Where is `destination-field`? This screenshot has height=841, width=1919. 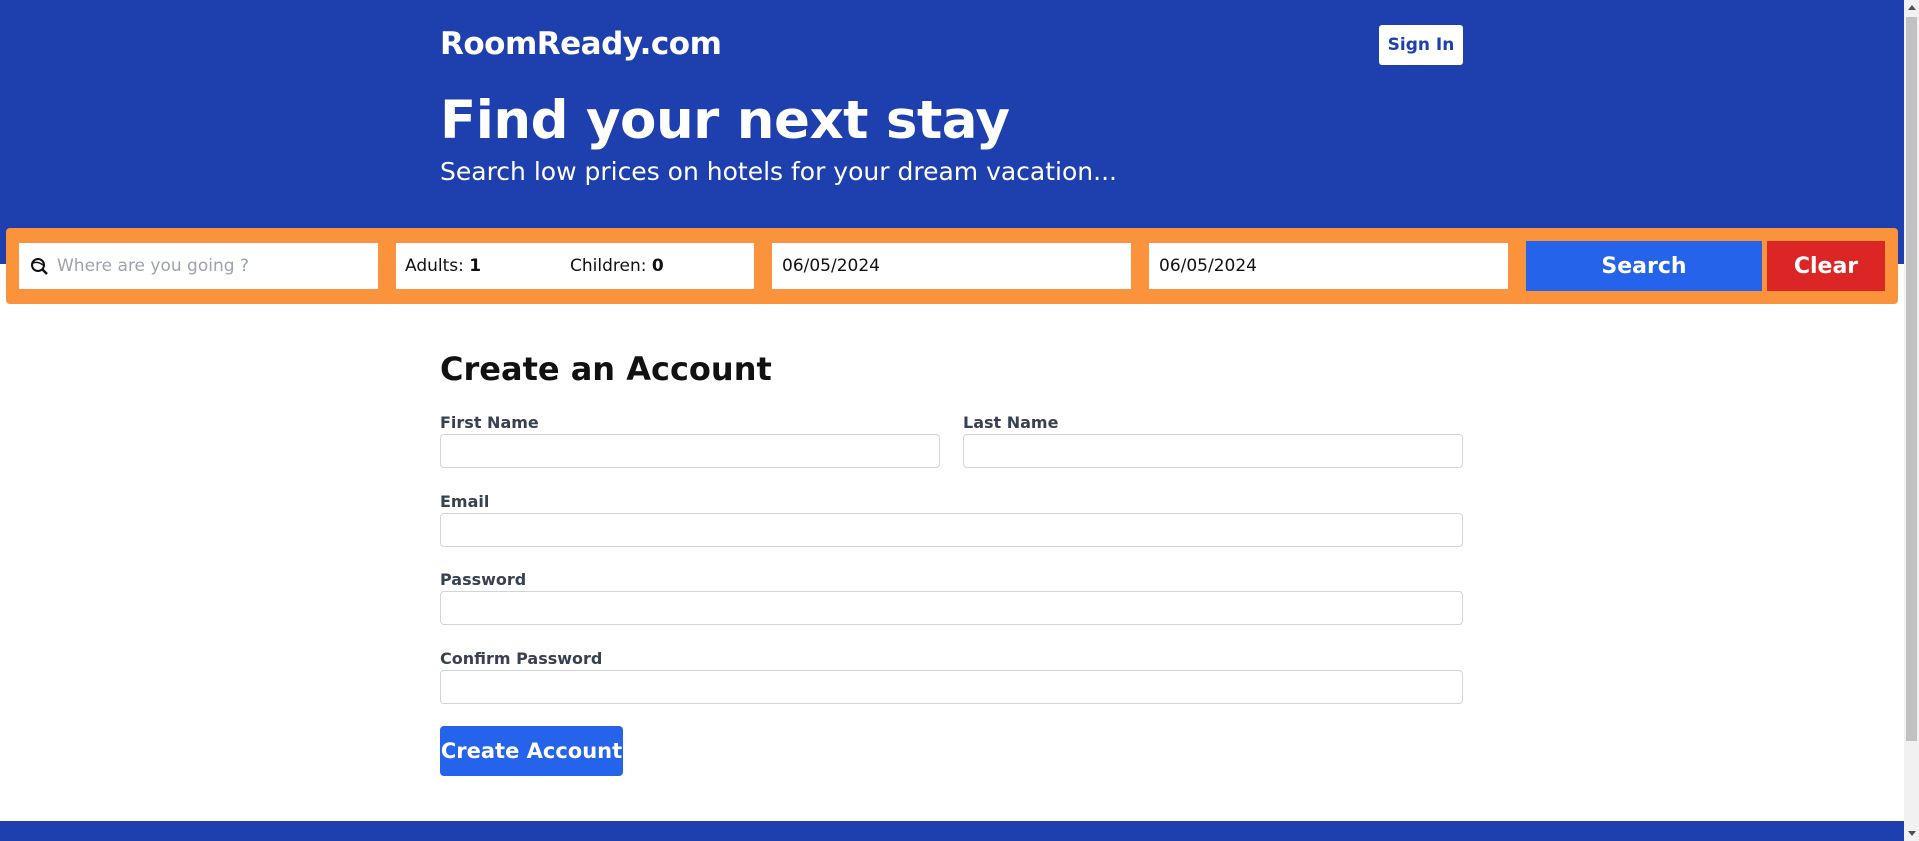 destination-field is located at coordinates (198, 266).